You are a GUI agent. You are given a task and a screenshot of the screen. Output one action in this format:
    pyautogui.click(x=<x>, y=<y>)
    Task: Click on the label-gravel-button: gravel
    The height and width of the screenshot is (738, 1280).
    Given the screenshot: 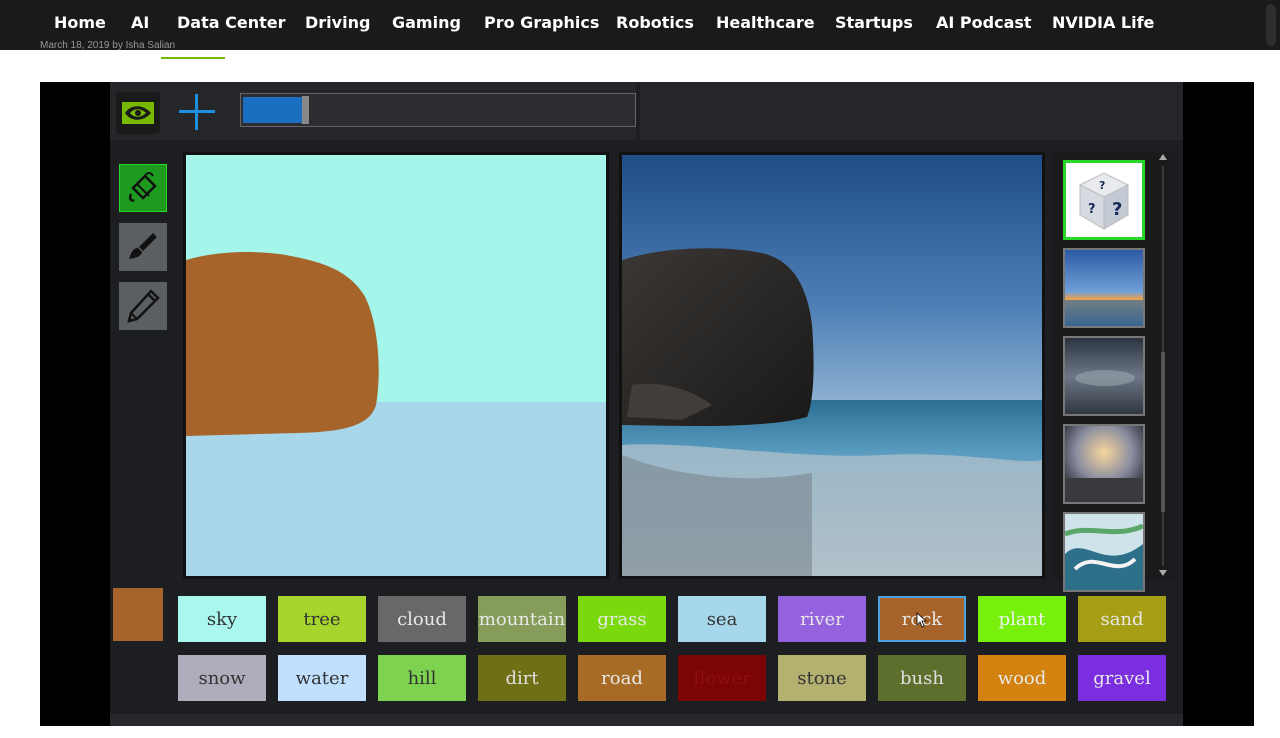 What is the action you would take?
    pyautogui.click(x=1122, y=678)
    